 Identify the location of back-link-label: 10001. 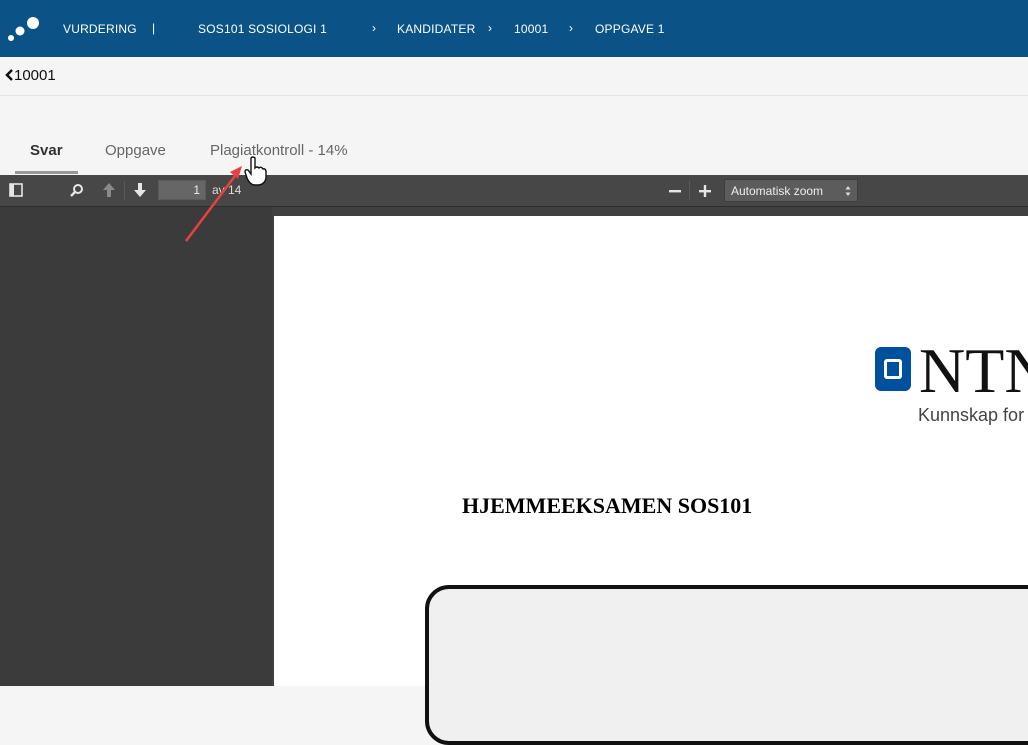
(35, 75).